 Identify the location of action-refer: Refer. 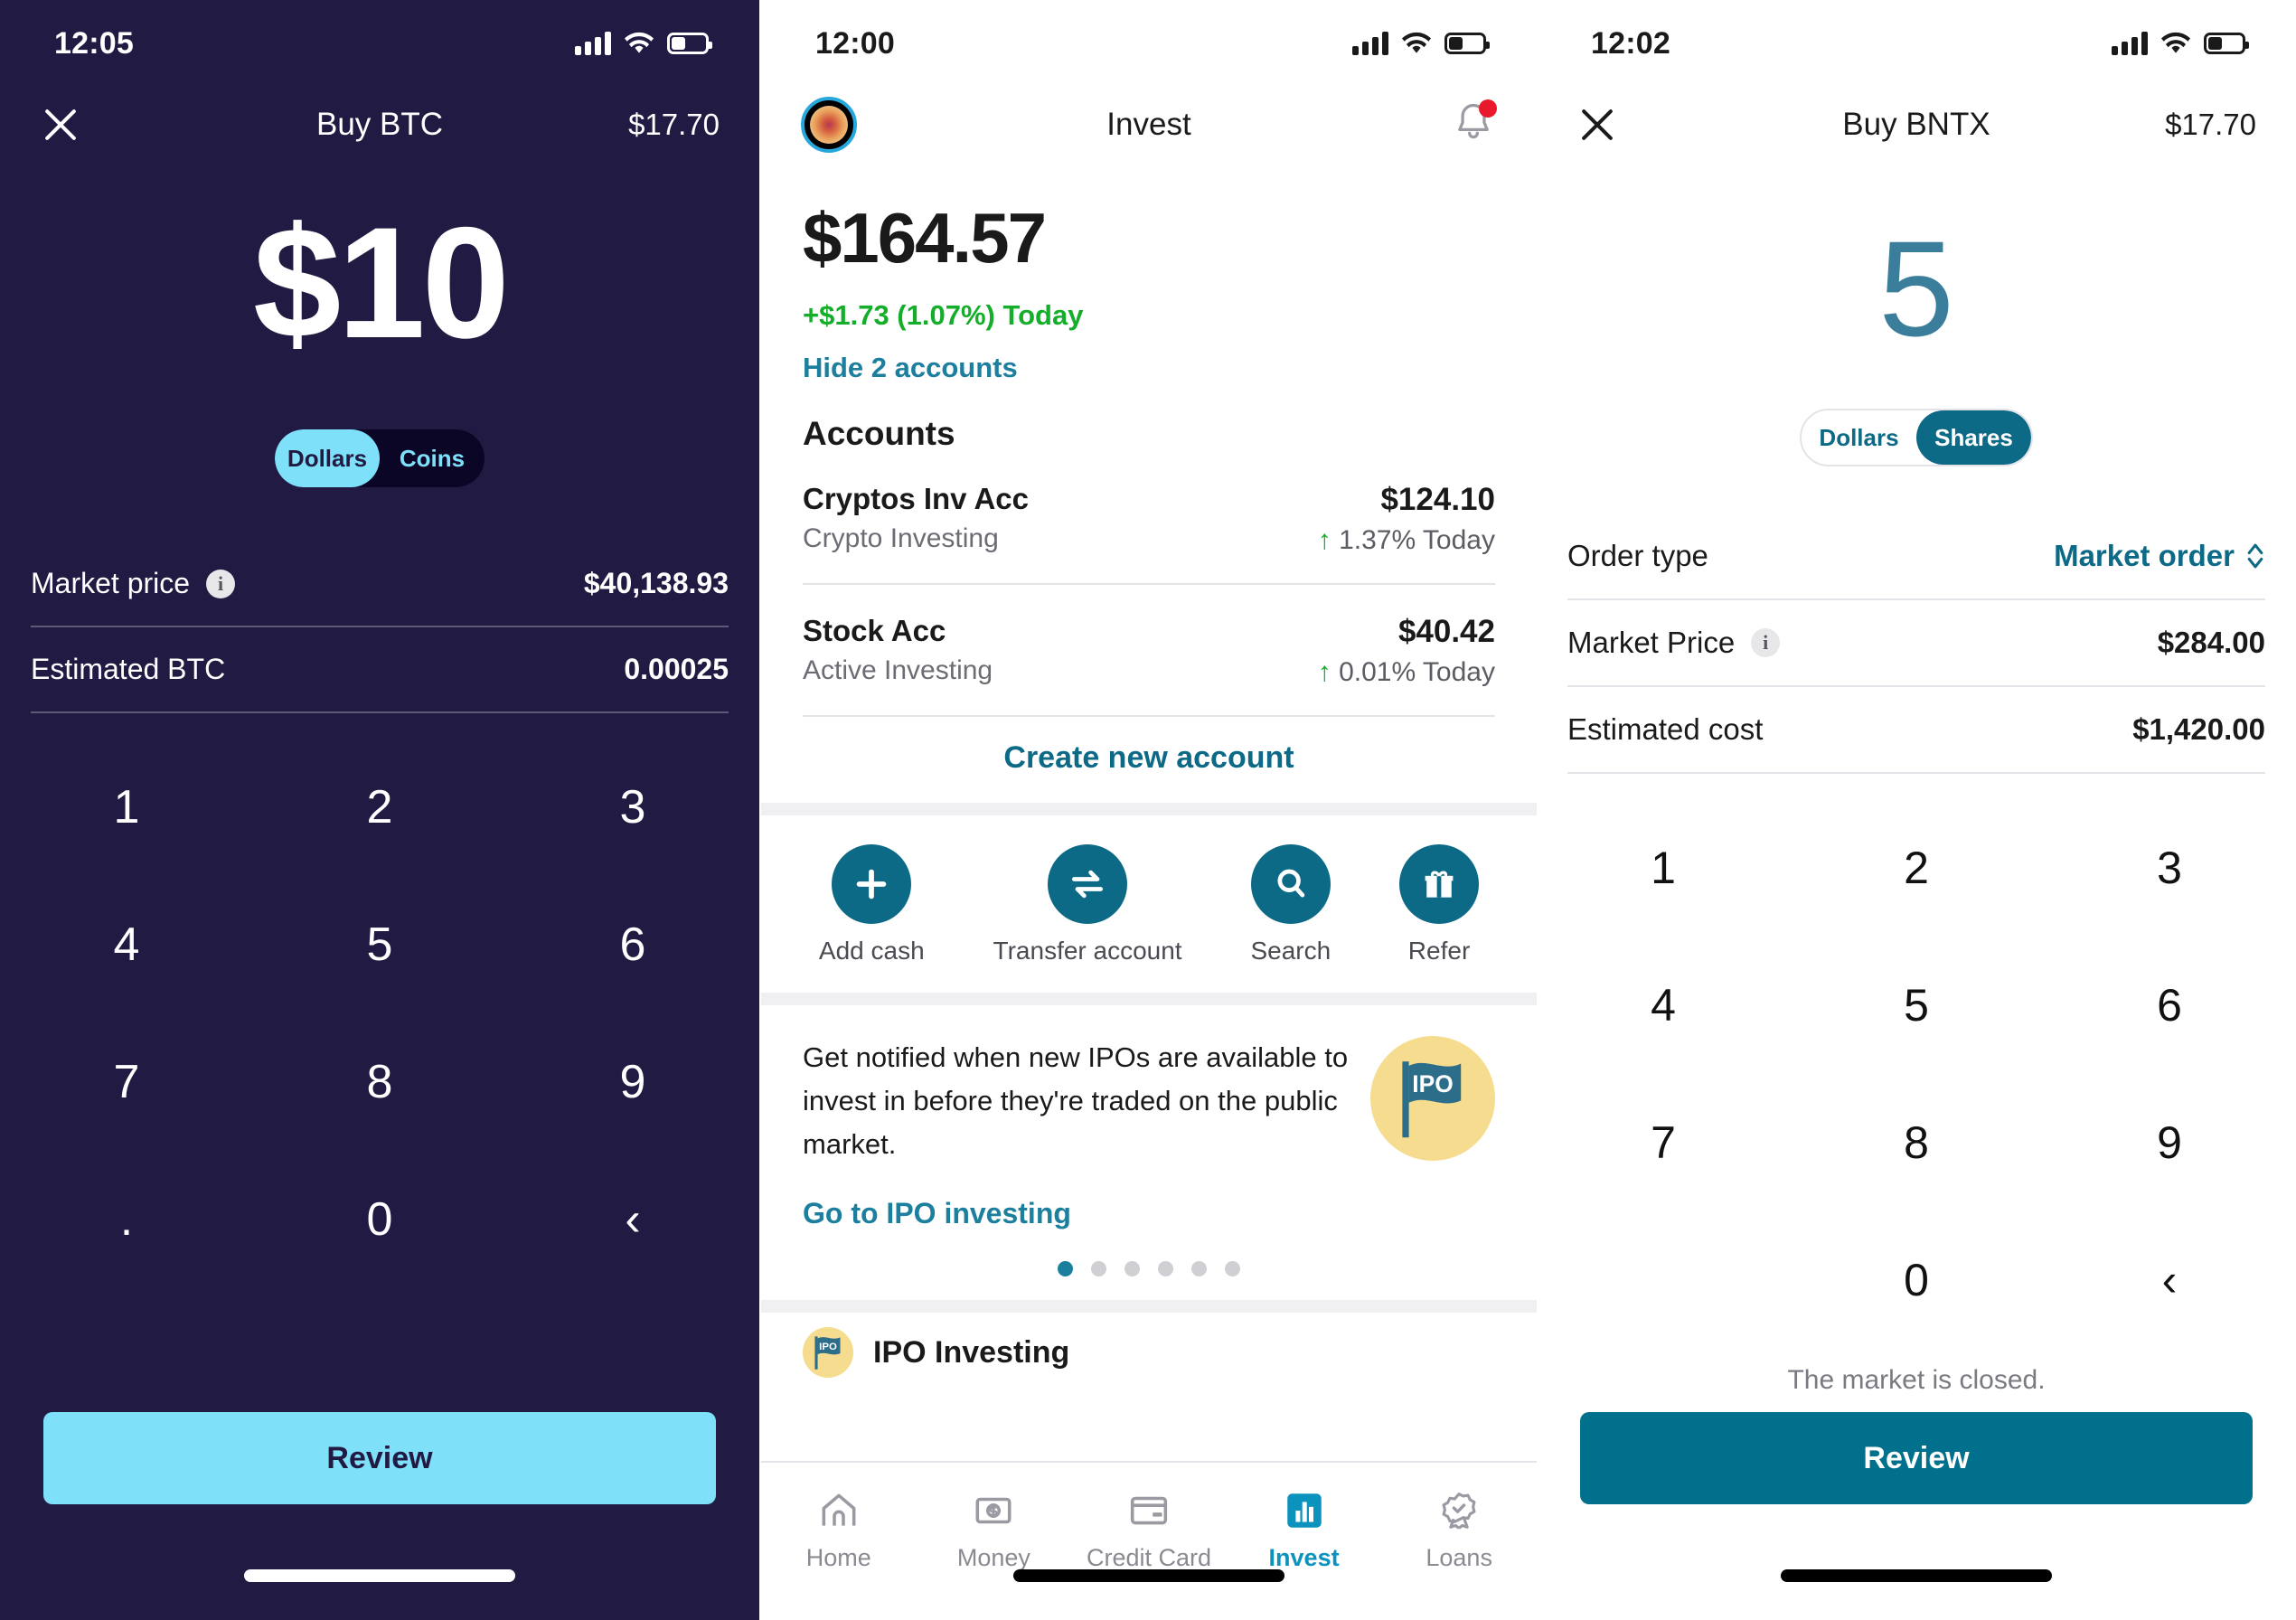
(1439, 904).